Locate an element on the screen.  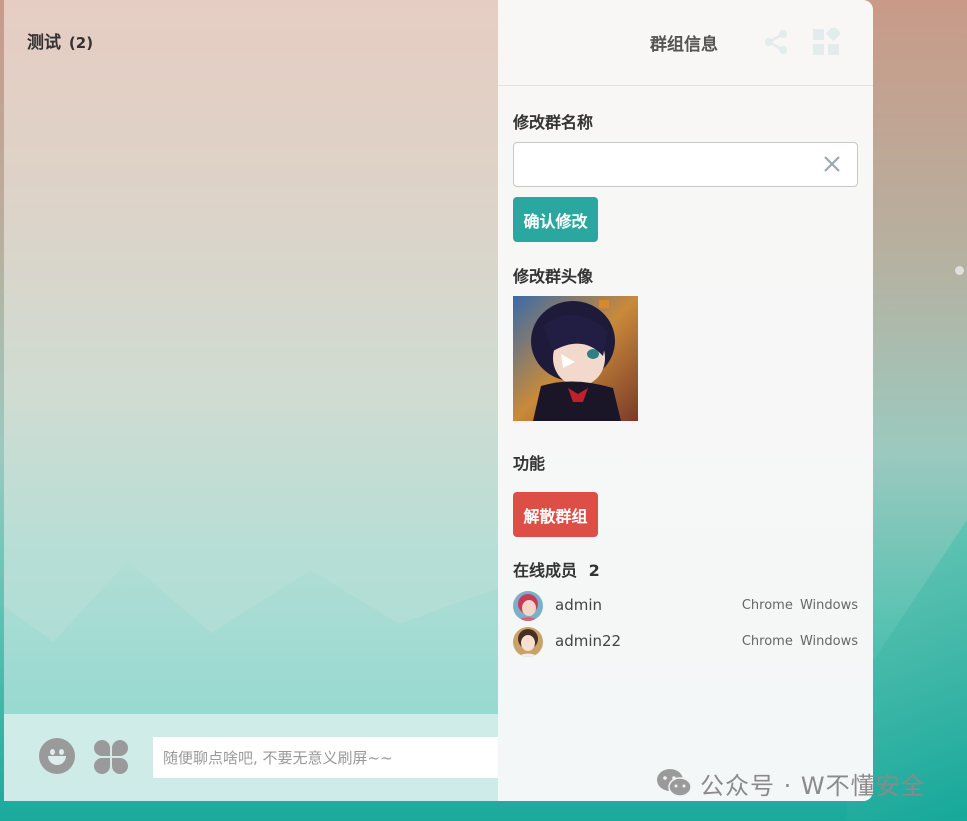
watermark: 公众号 · W不懂安全 is located at coordinates (791, 783).